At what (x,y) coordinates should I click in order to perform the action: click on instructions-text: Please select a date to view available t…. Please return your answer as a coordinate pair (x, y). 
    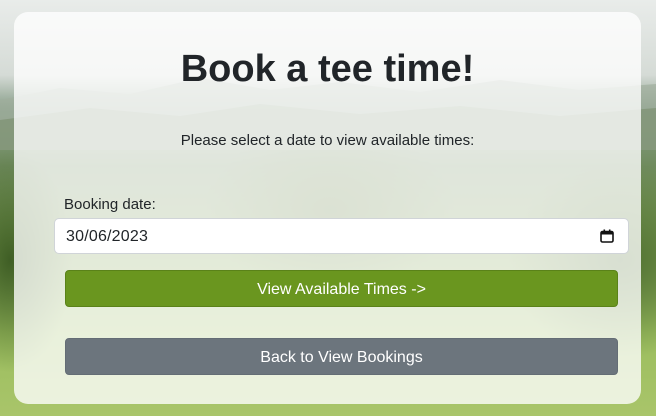
    Looking at the image, I should click on (327, 140).